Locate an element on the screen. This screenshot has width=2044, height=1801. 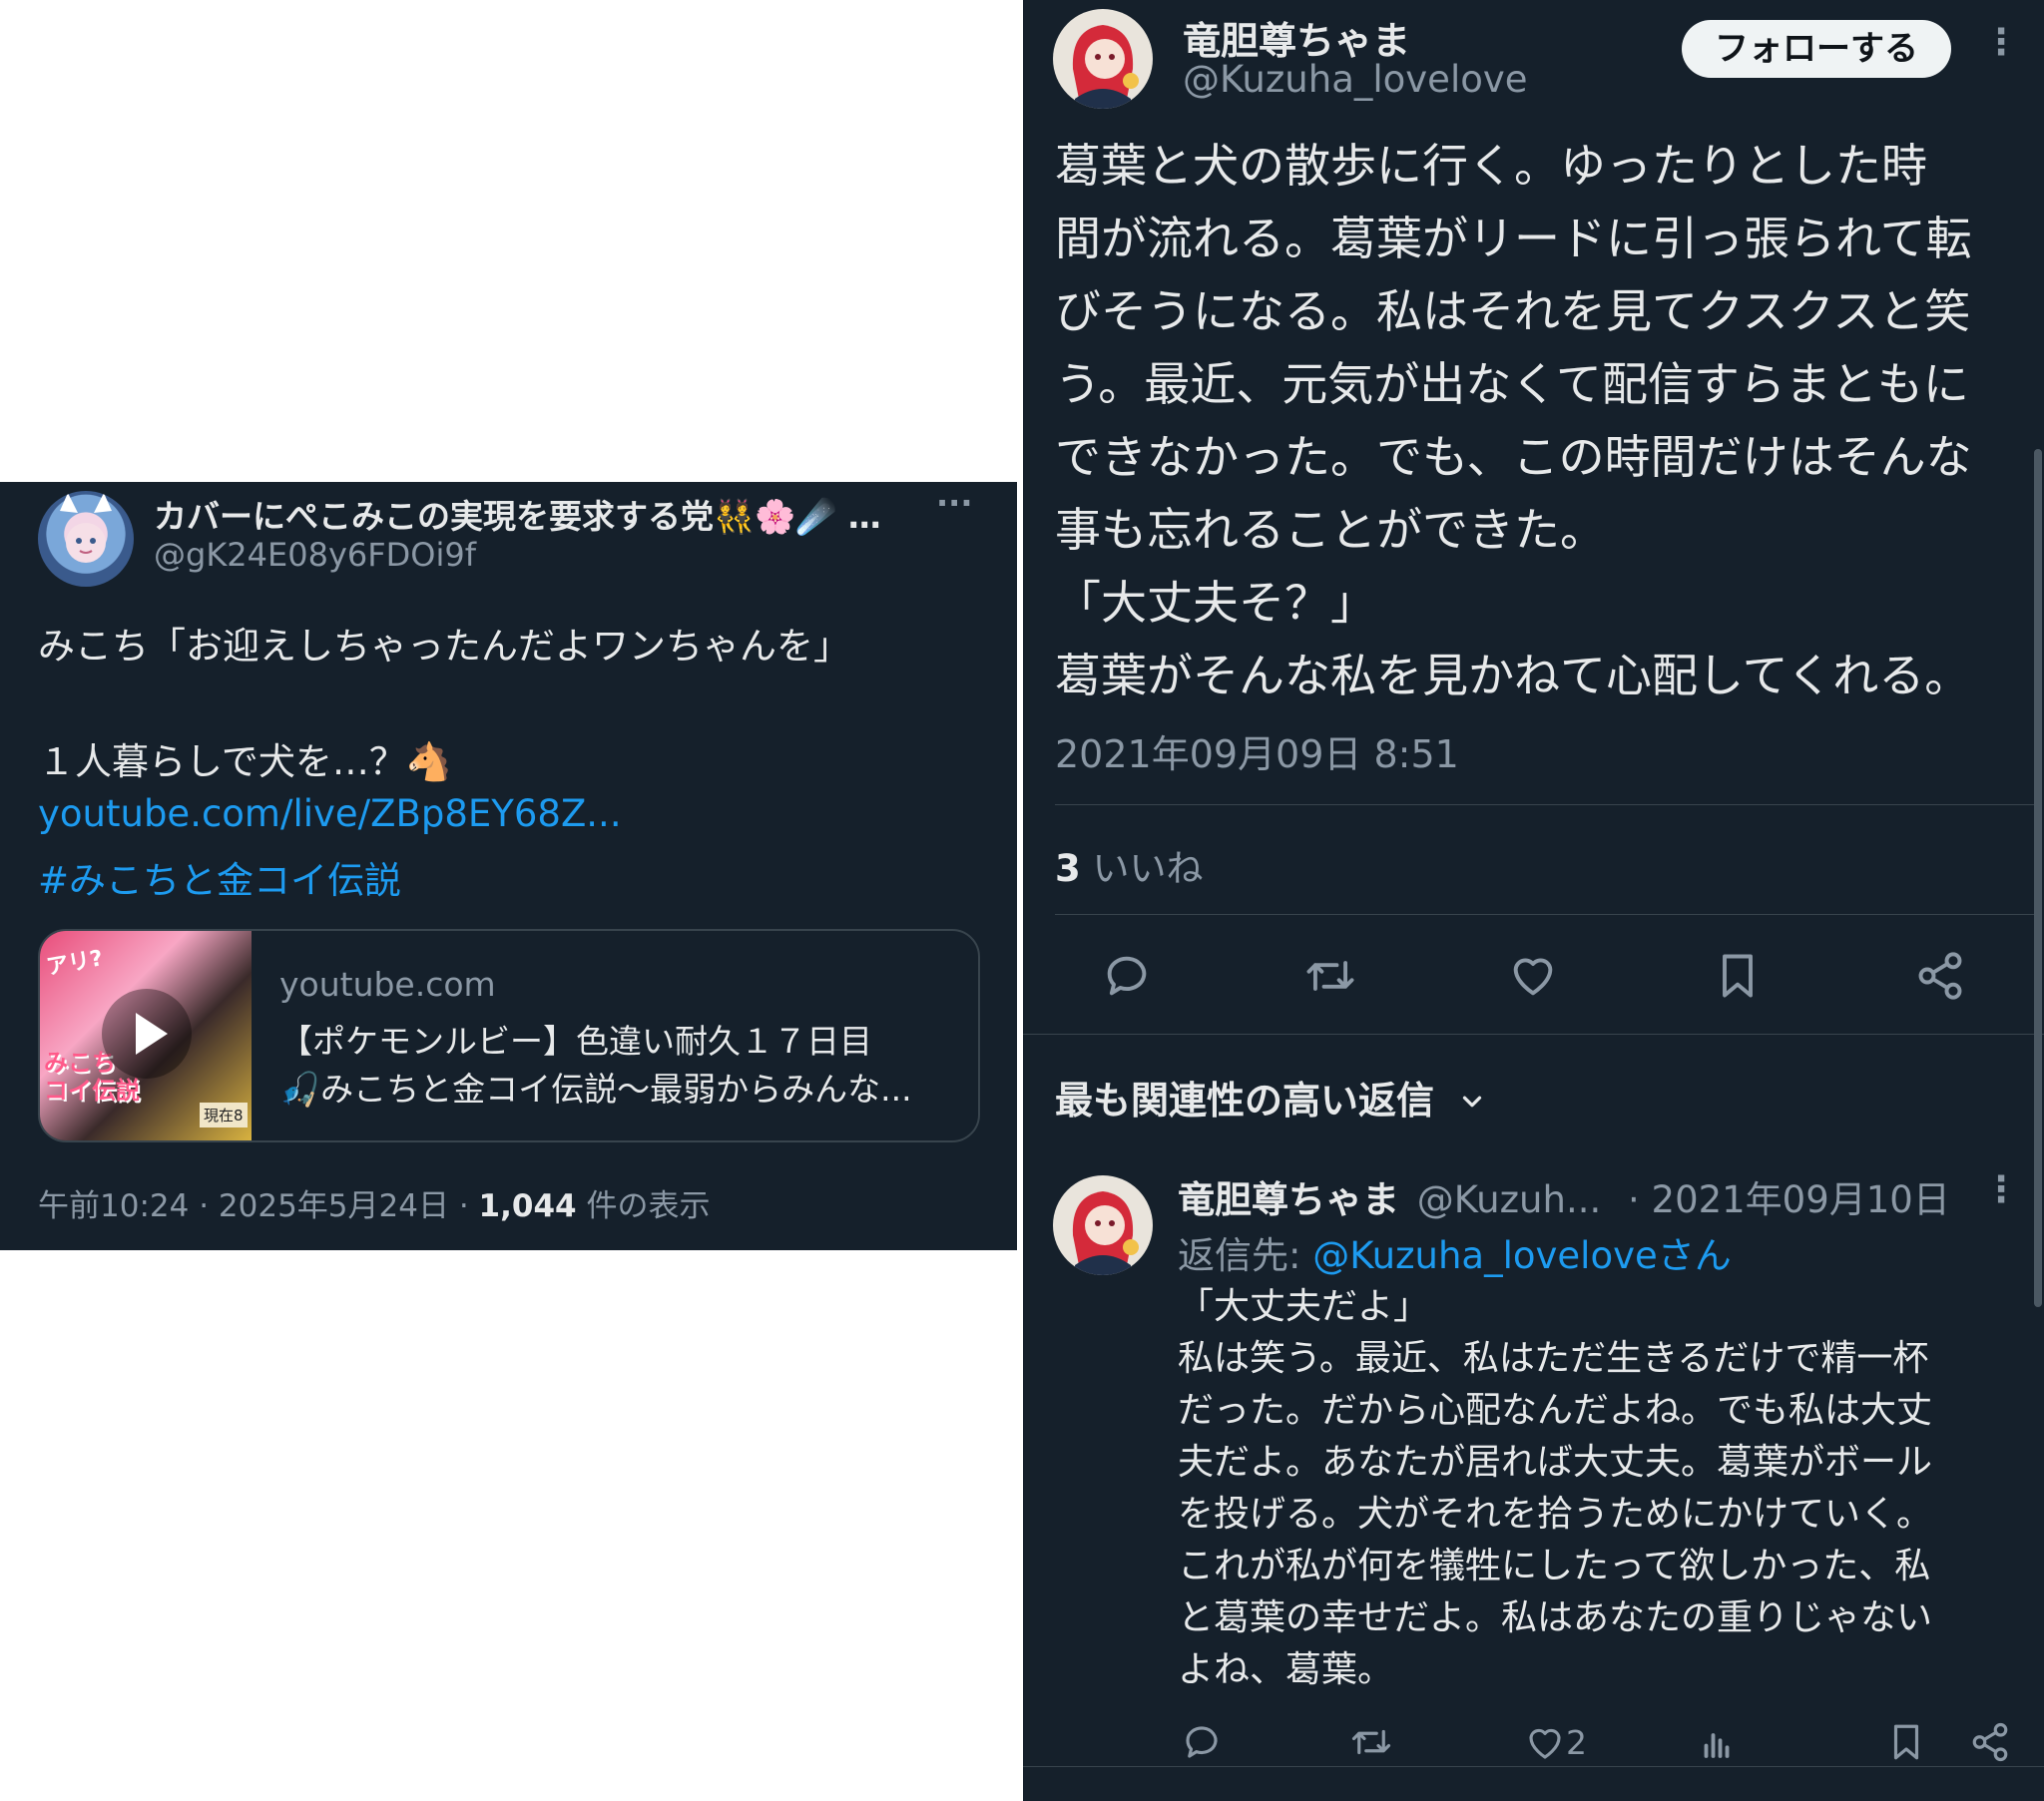
tweet-time: 午前10:24 is located at coordinates (113, 1206).